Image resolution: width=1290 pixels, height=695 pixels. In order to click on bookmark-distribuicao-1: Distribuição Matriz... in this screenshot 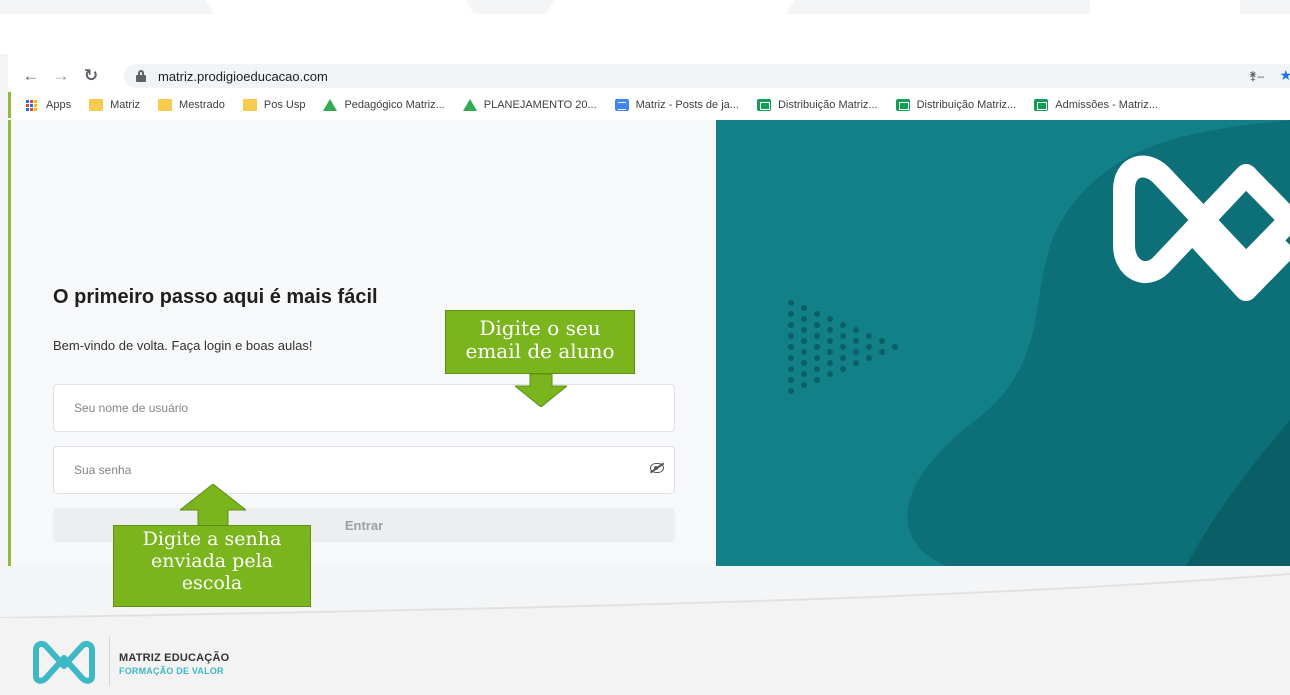, I will do `click(817, 105)`.